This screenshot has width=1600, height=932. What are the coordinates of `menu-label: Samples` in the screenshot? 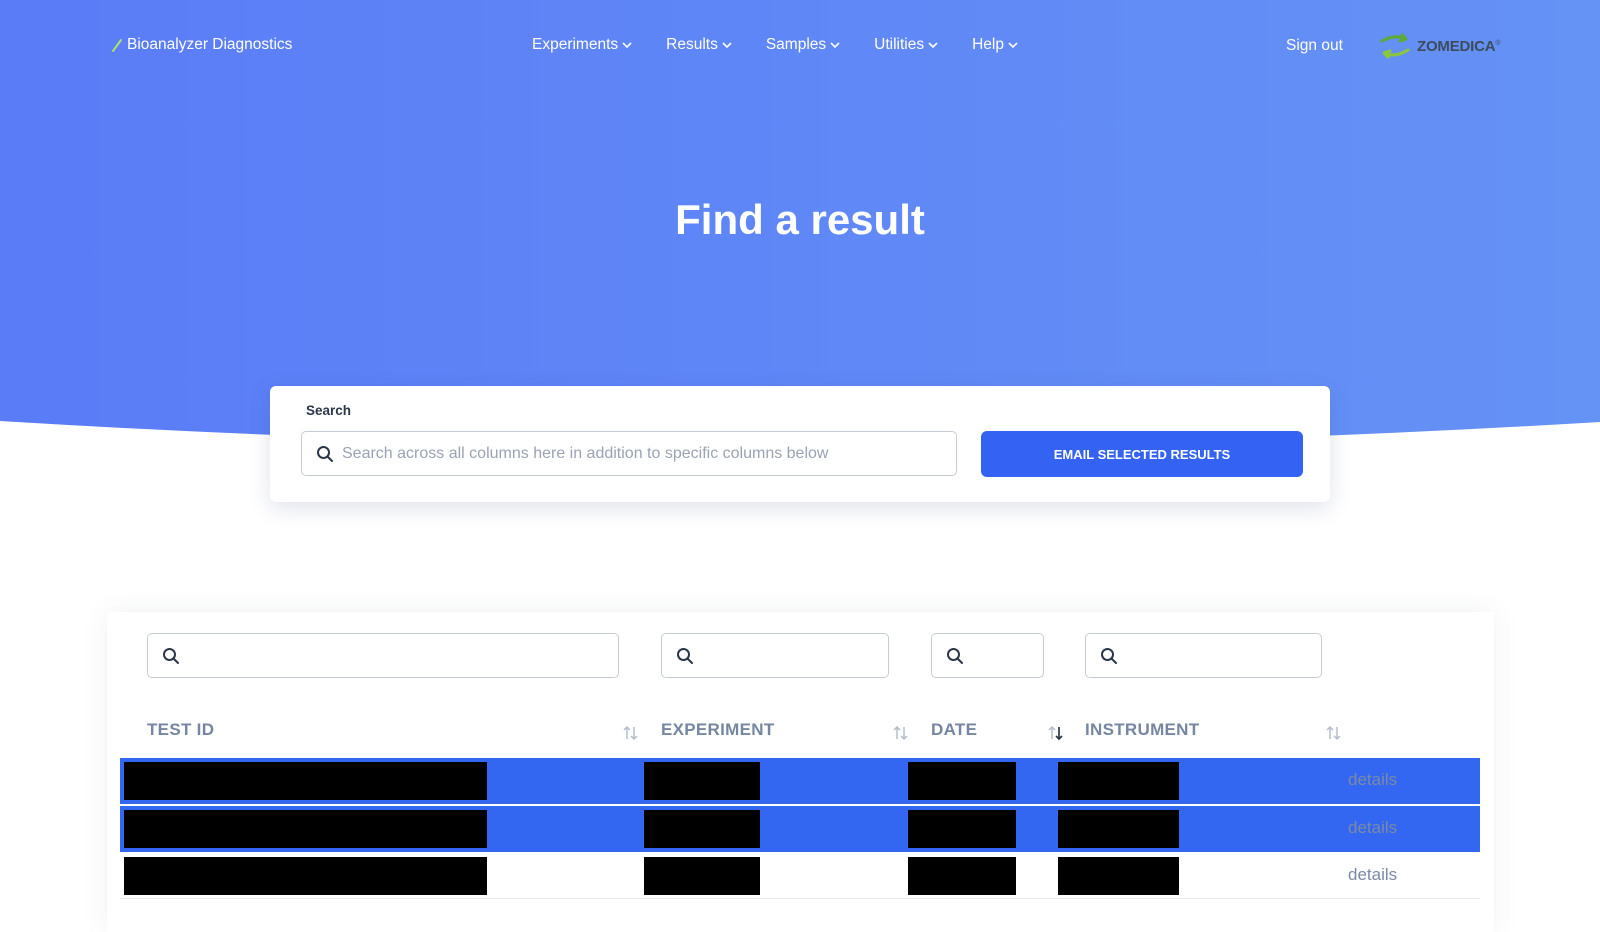 It's located at (796, 44).